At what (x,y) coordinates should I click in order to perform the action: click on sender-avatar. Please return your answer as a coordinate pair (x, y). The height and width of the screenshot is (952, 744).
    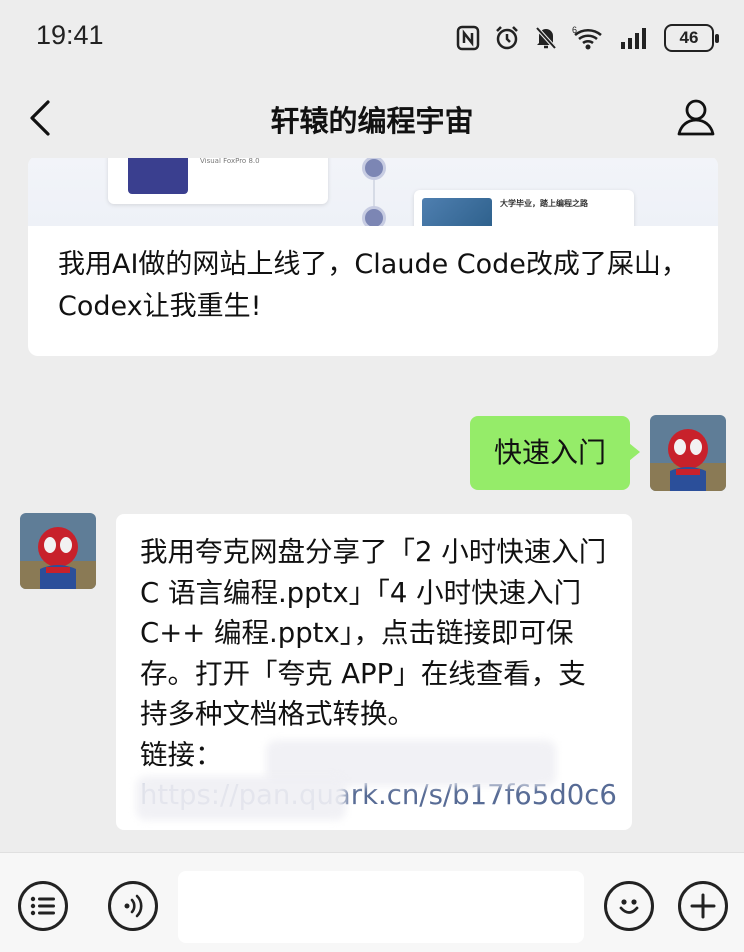
    Looking at the image, I should click on (58, 551).